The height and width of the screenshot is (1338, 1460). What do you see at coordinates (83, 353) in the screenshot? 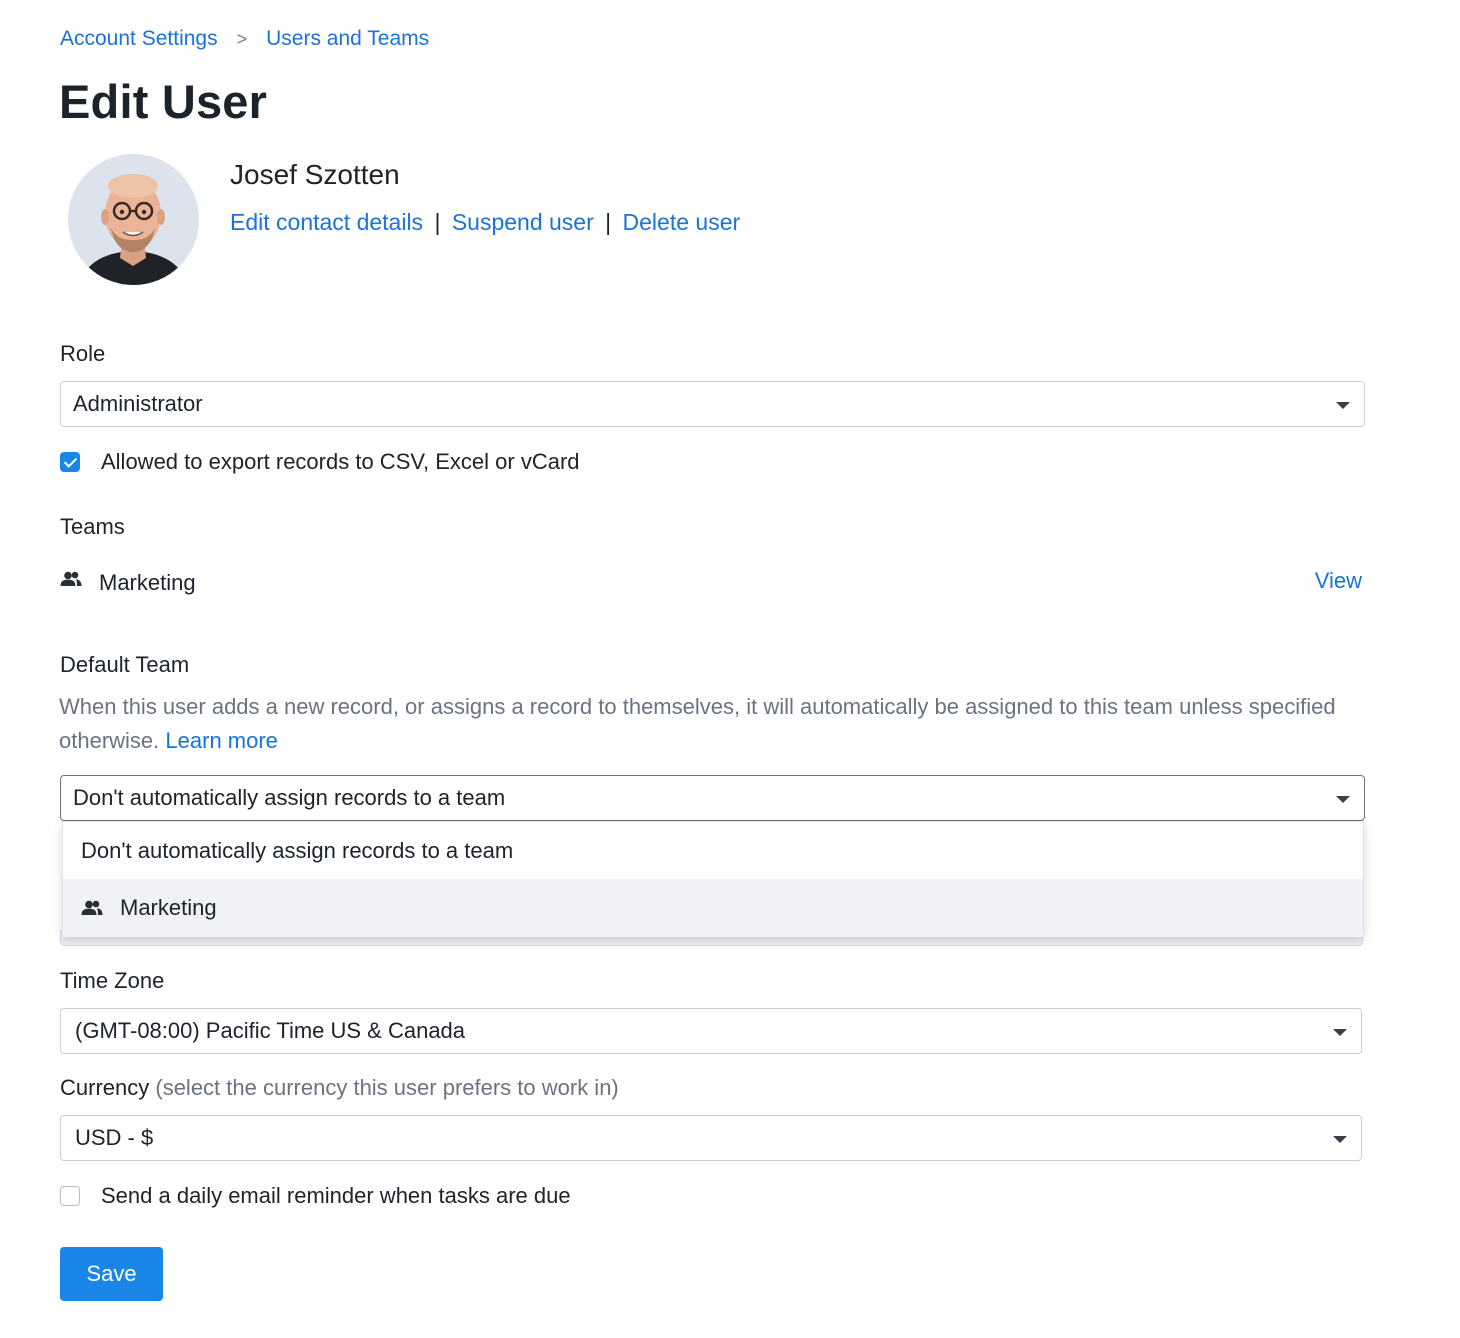
I see `role-label: Role` at bounding box center [83, 353].